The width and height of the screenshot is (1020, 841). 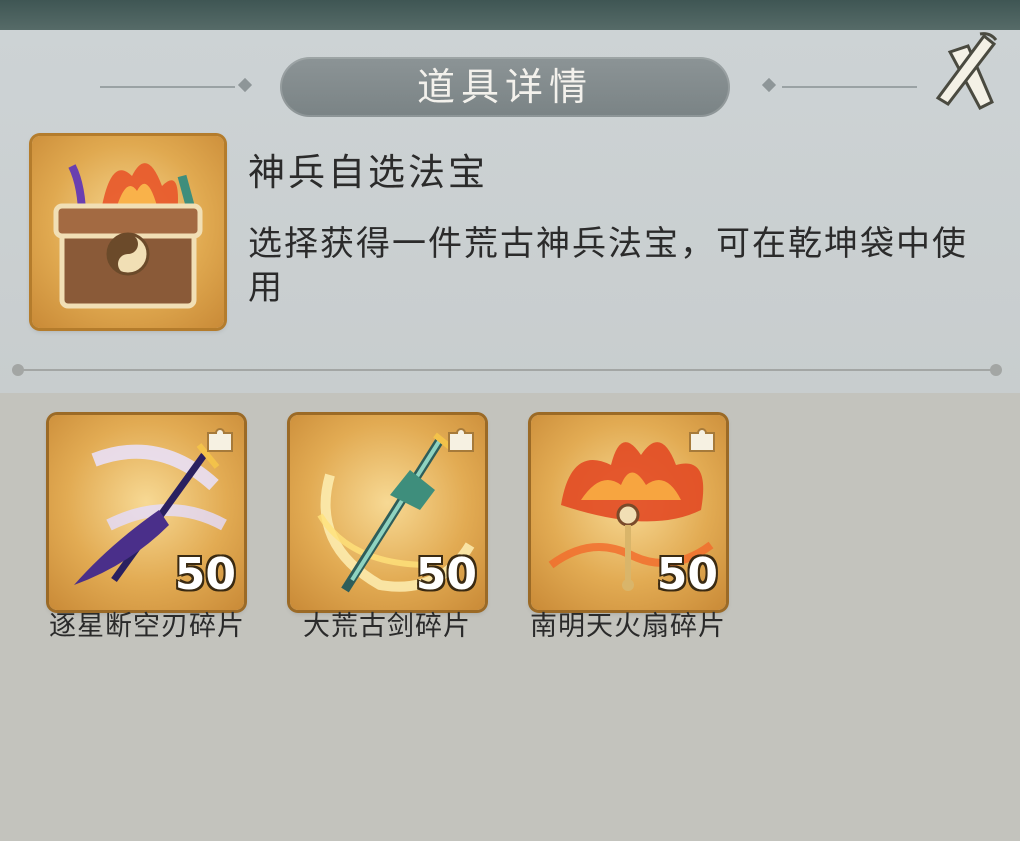 I want to click on reward-label: 南明天火扇碎片, so click(x=628, y=626).